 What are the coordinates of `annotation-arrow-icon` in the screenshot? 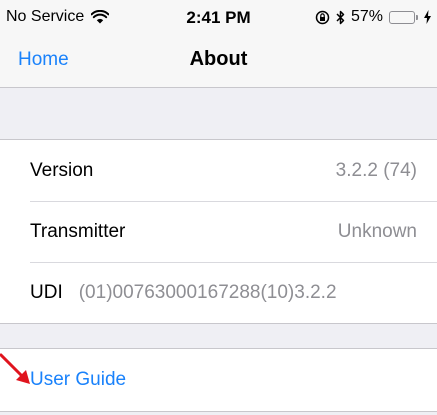 It's located at (15, 368).